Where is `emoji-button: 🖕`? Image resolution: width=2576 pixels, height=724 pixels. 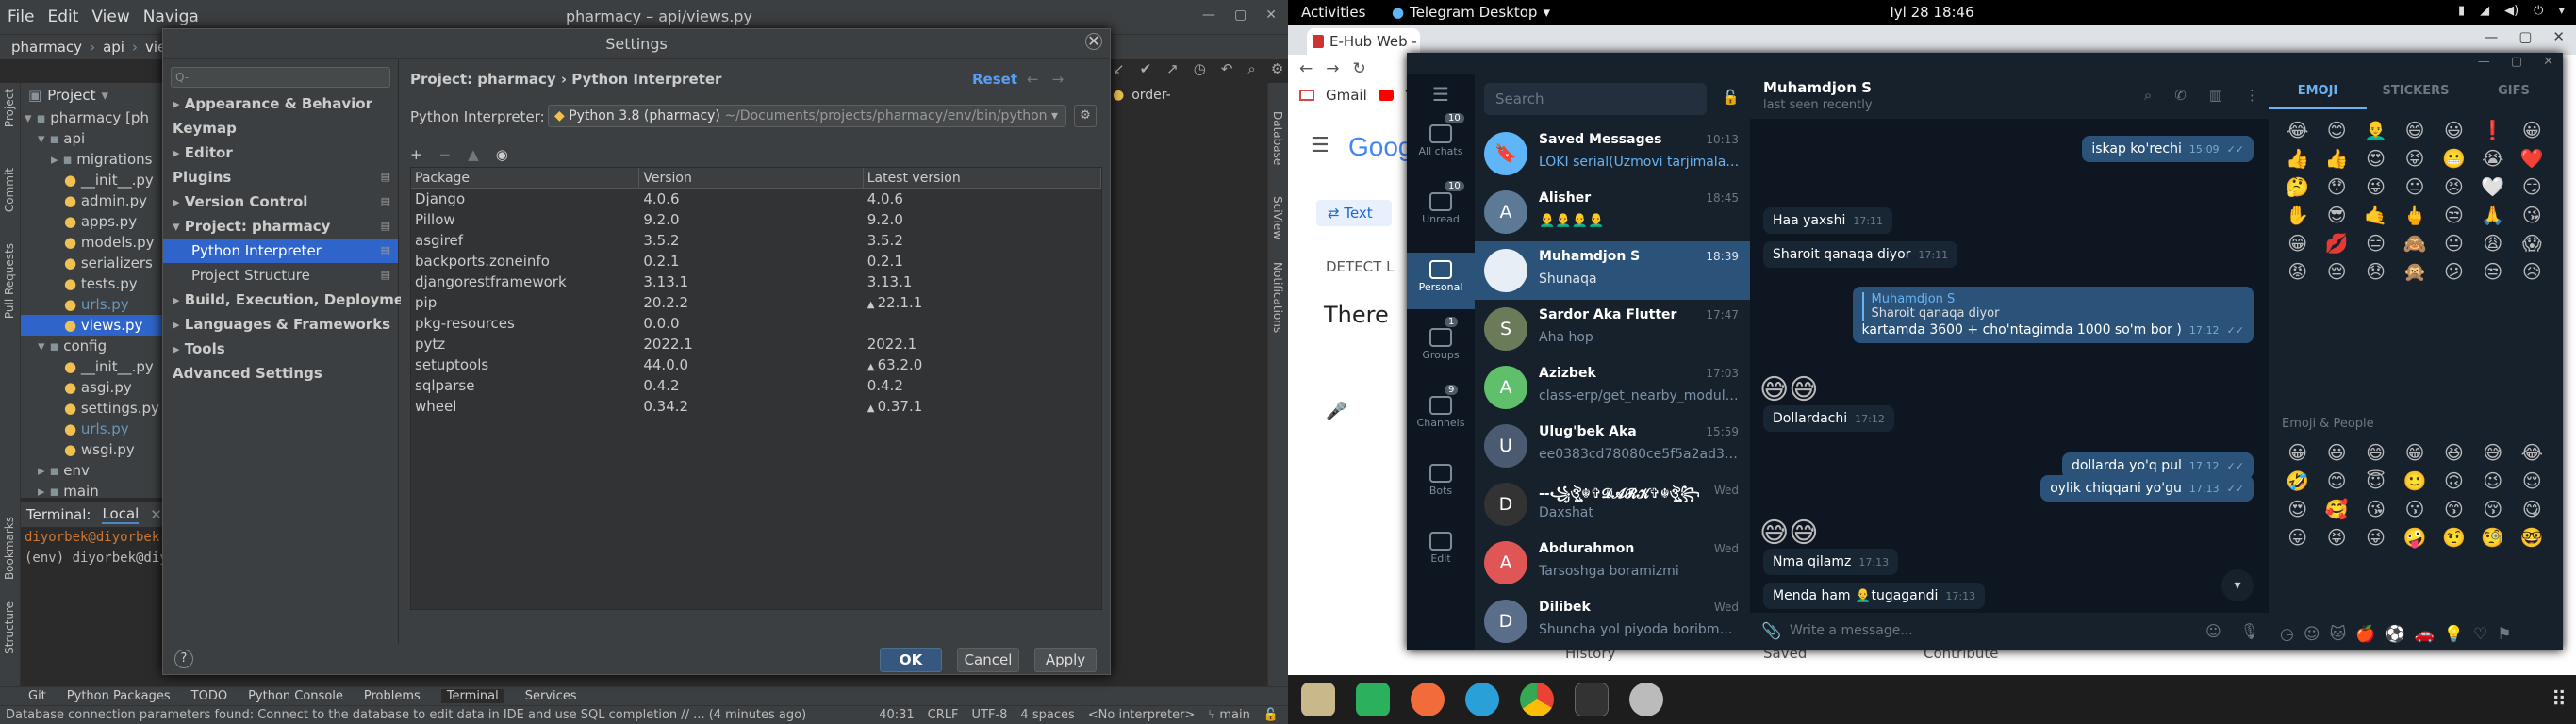 emoji-button: 🖕 is located at coordinates (2414, 215).